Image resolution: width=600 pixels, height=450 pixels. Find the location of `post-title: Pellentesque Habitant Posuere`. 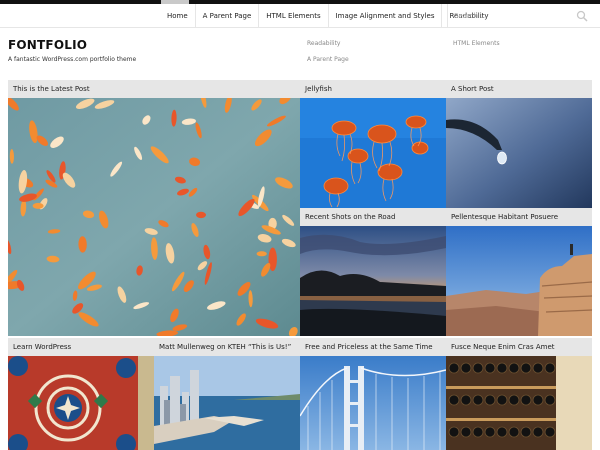

post-title: Pellentesque Habitant Posuere is located at coordinates (519, 217).